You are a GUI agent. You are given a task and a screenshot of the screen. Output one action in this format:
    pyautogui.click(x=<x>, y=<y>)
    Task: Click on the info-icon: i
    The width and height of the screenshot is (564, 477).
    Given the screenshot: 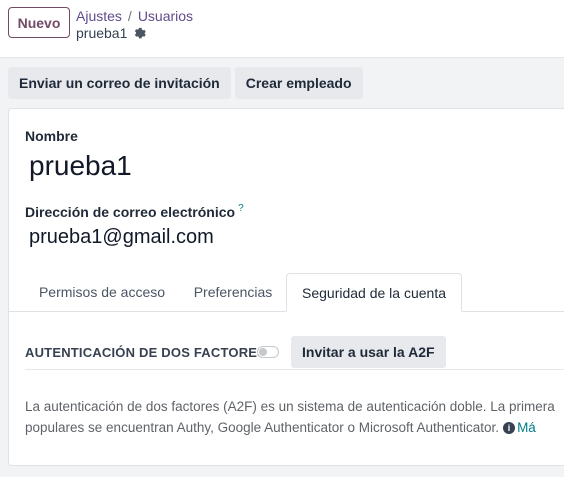 What is the action you would take?
    pyautogui.click(x=509, y=428)
    